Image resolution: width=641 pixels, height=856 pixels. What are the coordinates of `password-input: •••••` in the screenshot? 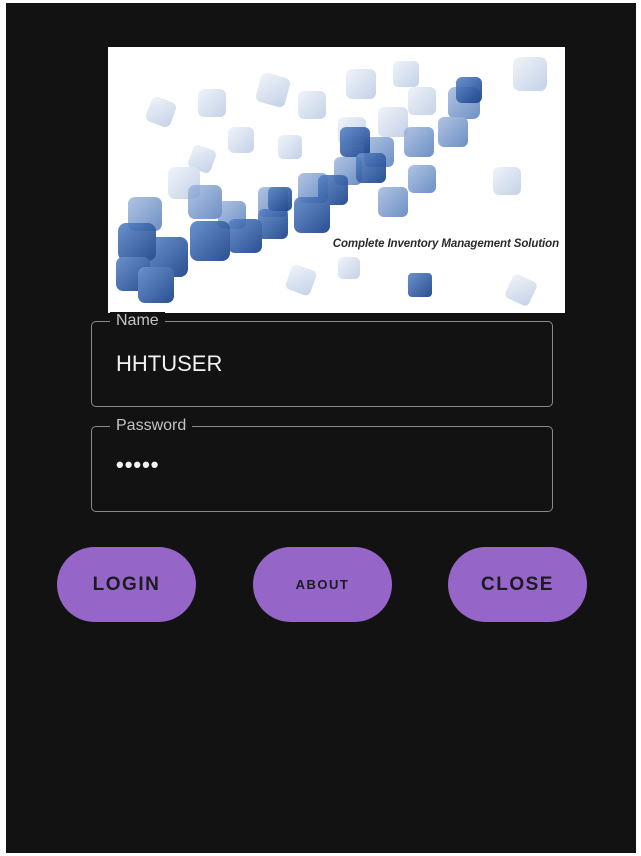 It's located at (316, 465).